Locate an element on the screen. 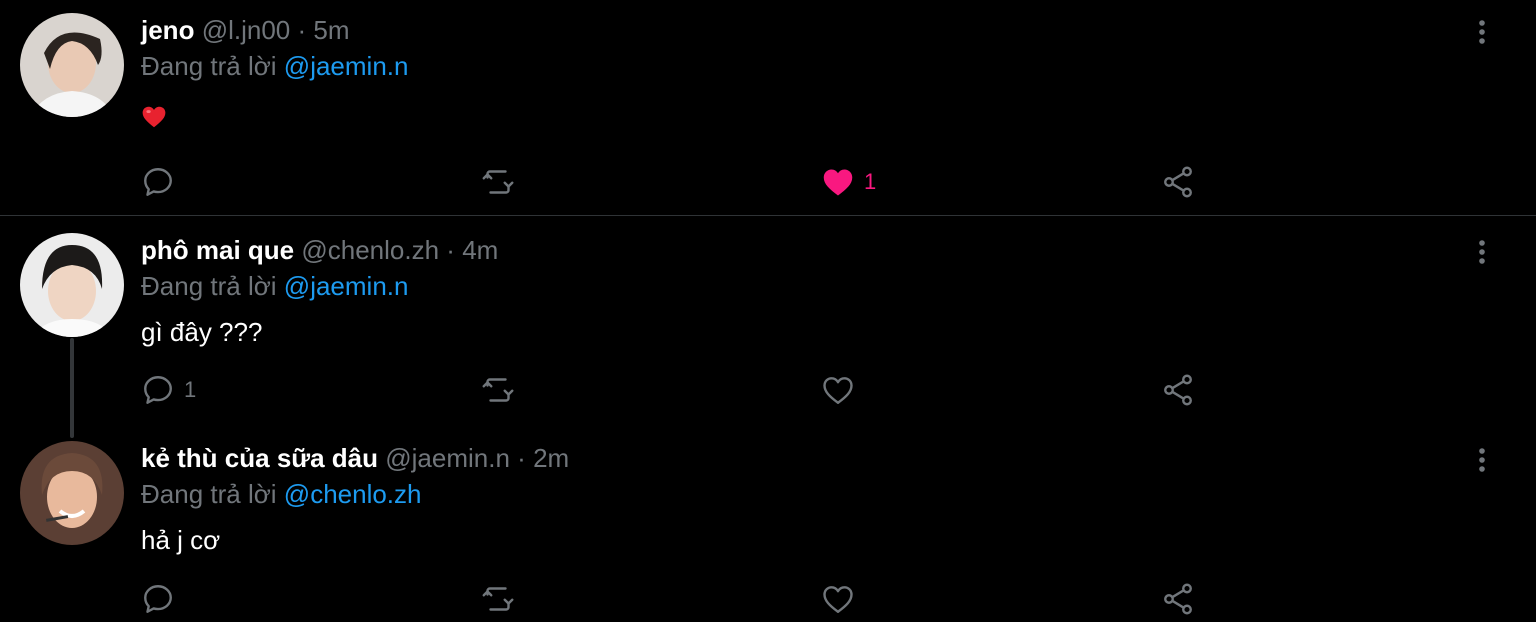  user-handle: @l.jn00 is located at coordinates (246, 30).